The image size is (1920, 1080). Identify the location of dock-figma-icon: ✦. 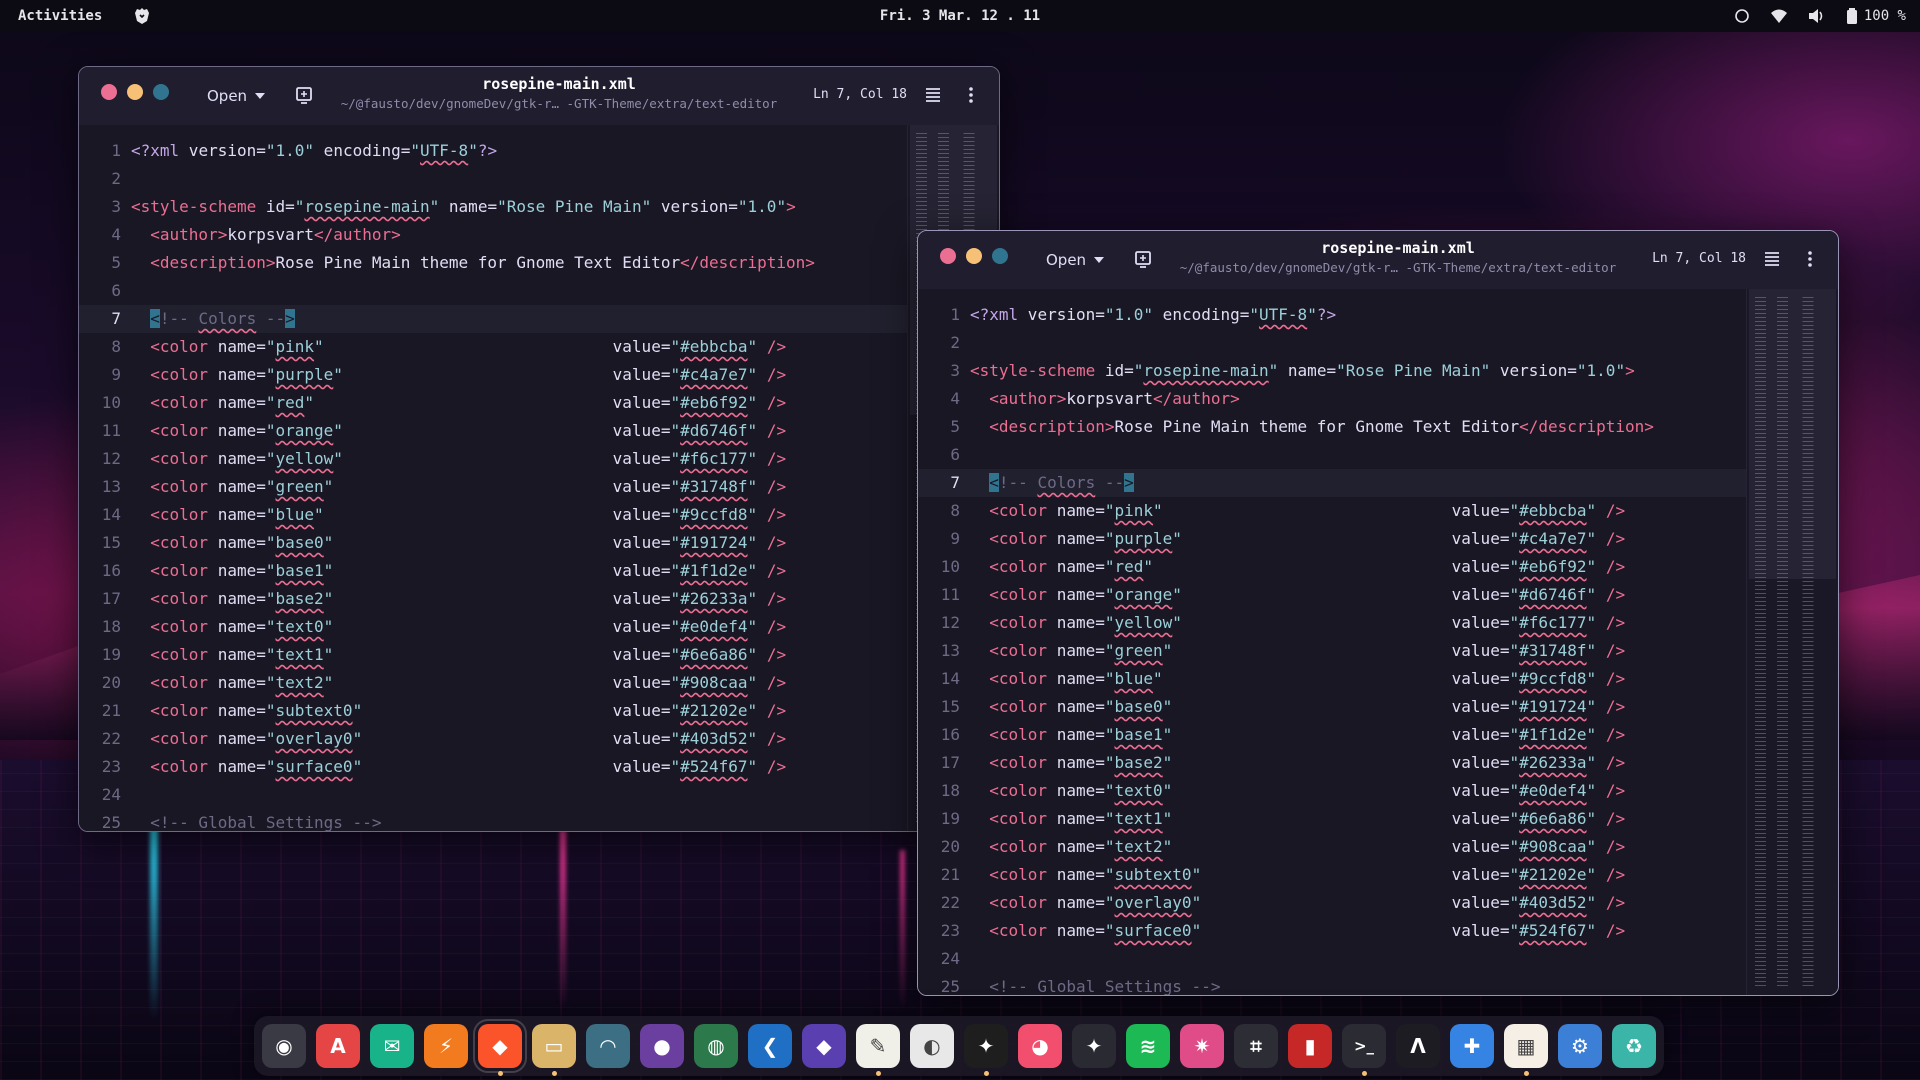
(986, 1050).